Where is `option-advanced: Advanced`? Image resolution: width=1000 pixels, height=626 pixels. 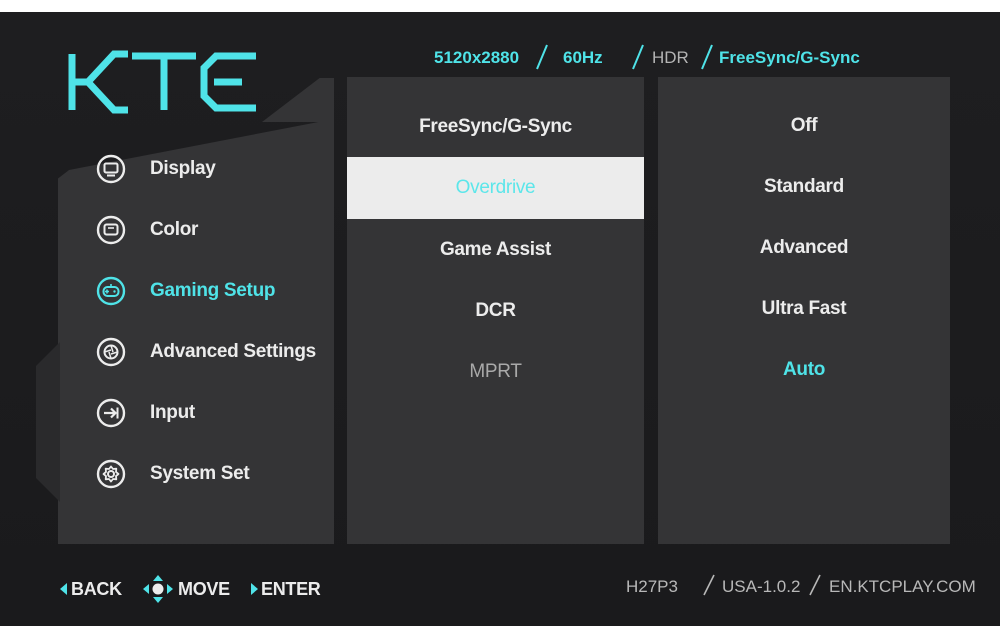 option-advanced: Advanced is located at coordinates (804, 248).